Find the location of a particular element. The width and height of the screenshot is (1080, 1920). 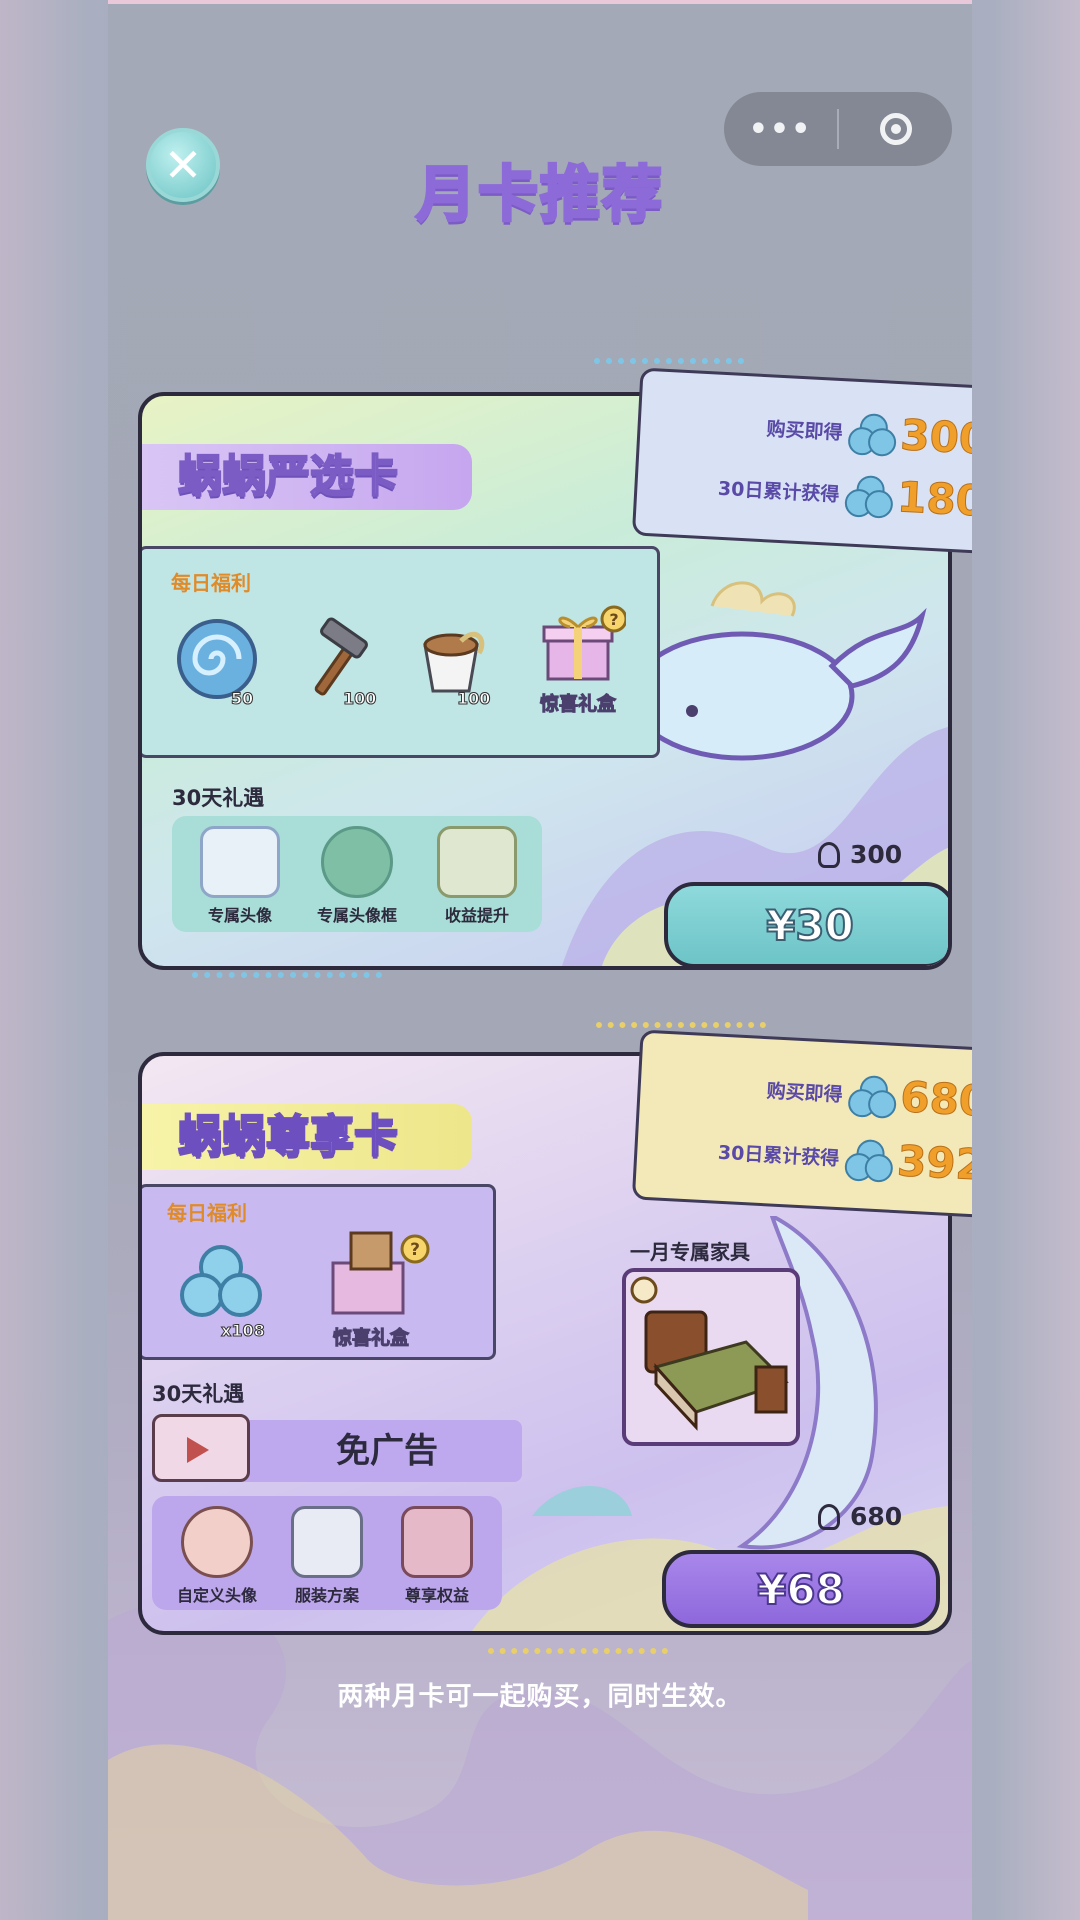

benefit-outfit: 服装方案 is located at coordinates (327, 1556).